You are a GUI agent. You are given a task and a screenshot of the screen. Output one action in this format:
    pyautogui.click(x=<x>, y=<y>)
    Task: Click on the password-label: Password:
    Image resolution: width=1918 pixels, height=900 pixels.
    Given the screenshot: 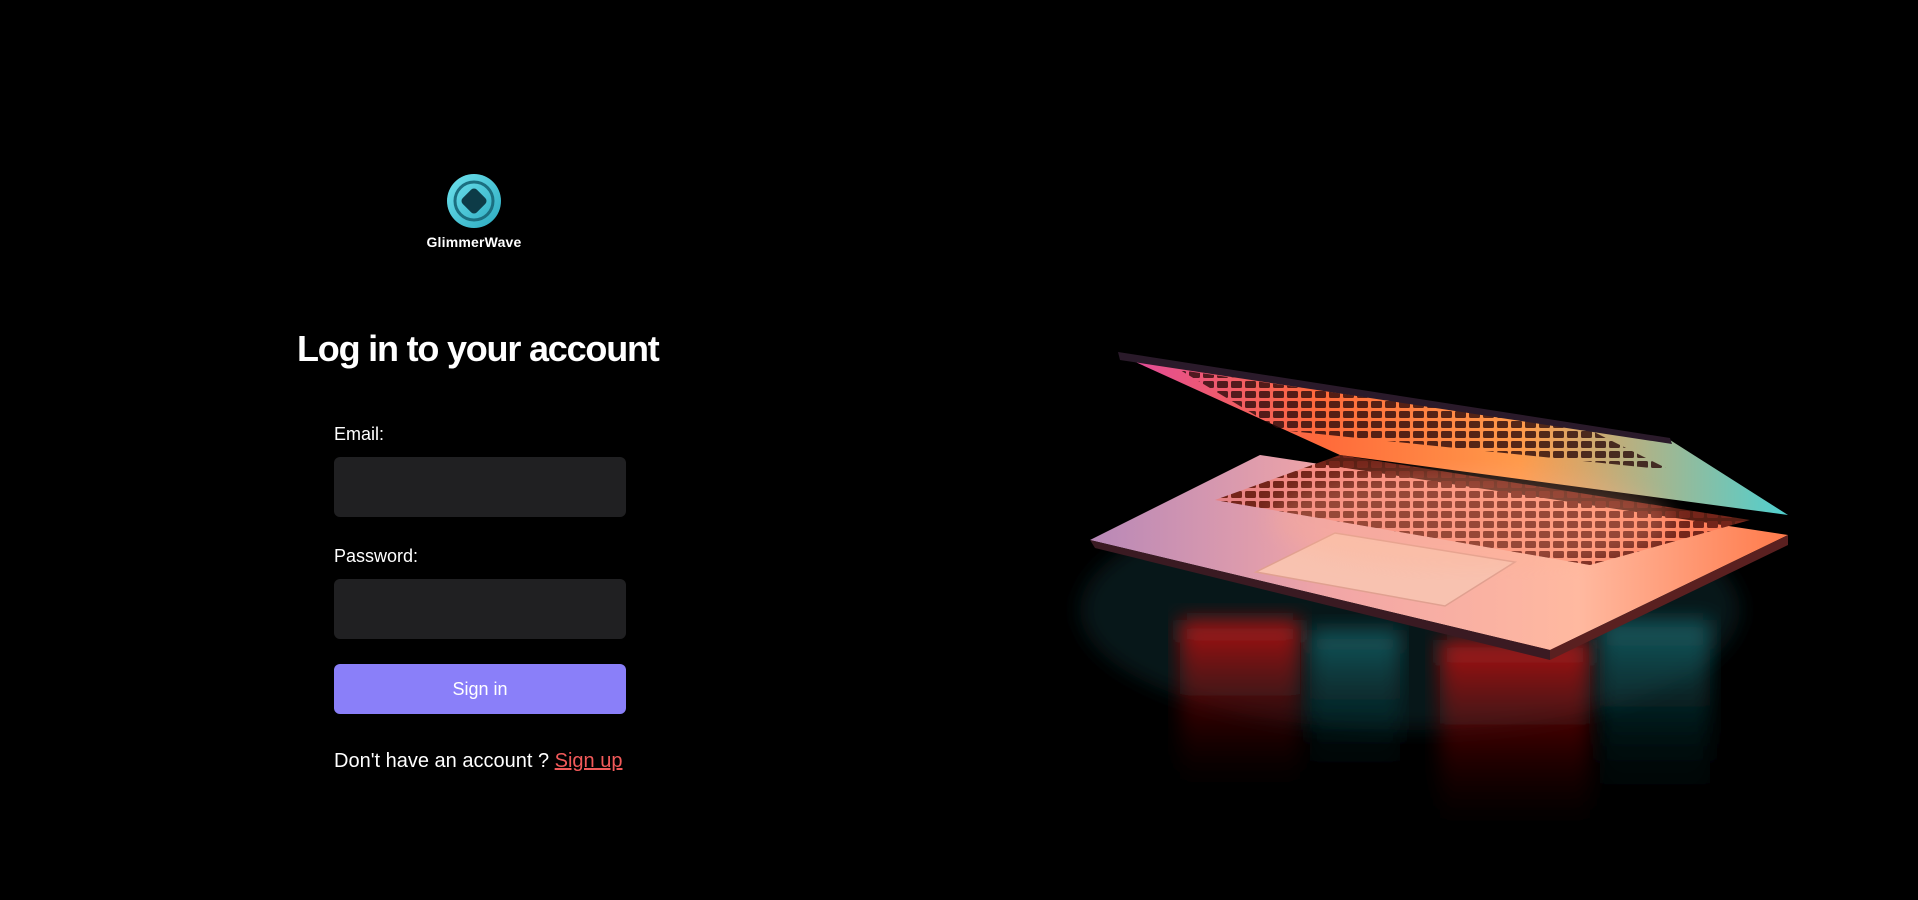 What is the action you would take?
    pyautogui.click(x=376, y=556)
    